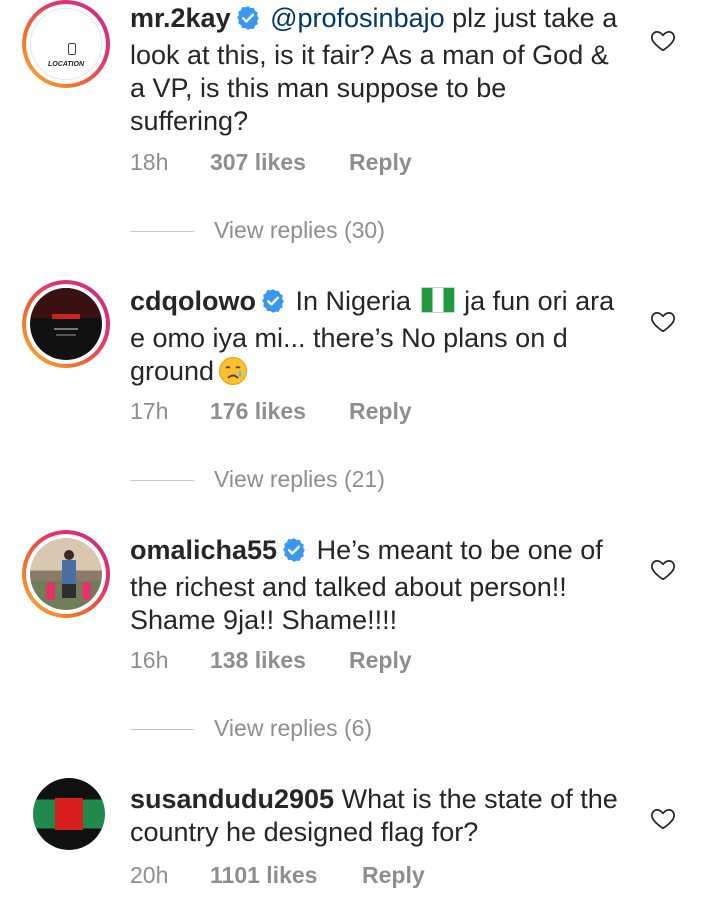  Describe the element at coordinates (357, 18) in the screenshot. I see `mention-link: @profosinbajo` at that location.